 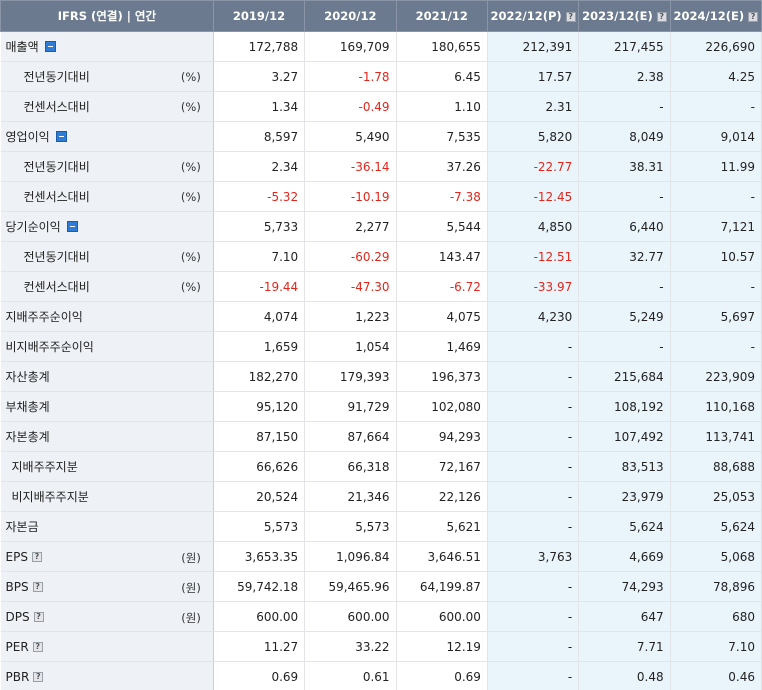 What do you see at coordinates (44, 317) in the screenshot?
I see `row-label: 지배주주순이익` at bounding box center [44, 317].